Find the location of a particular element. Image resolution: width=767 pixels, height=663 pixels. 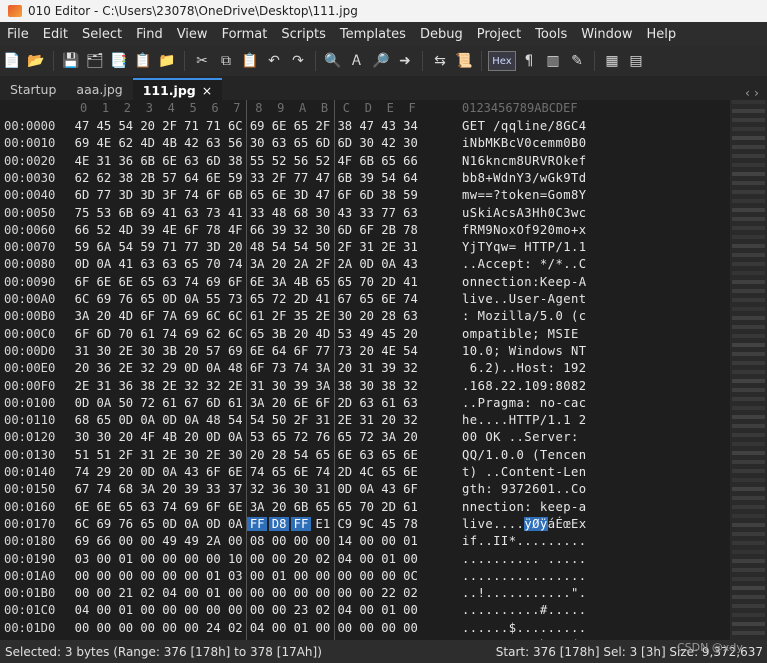

ascii-text: gth: 9372601..Co is located at coordinates (524, 489).